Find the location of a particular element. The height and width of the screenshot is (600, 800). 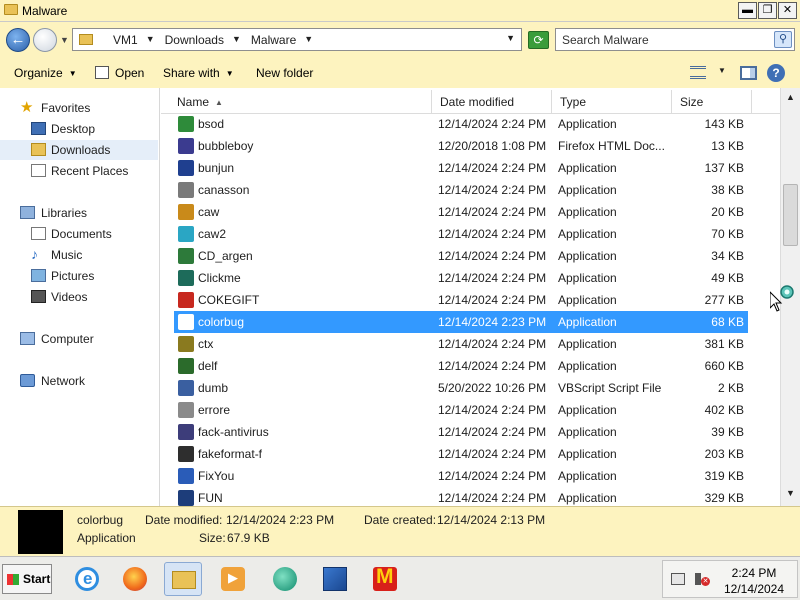

details-size-label: Size: is located at coordinates (212, 538).